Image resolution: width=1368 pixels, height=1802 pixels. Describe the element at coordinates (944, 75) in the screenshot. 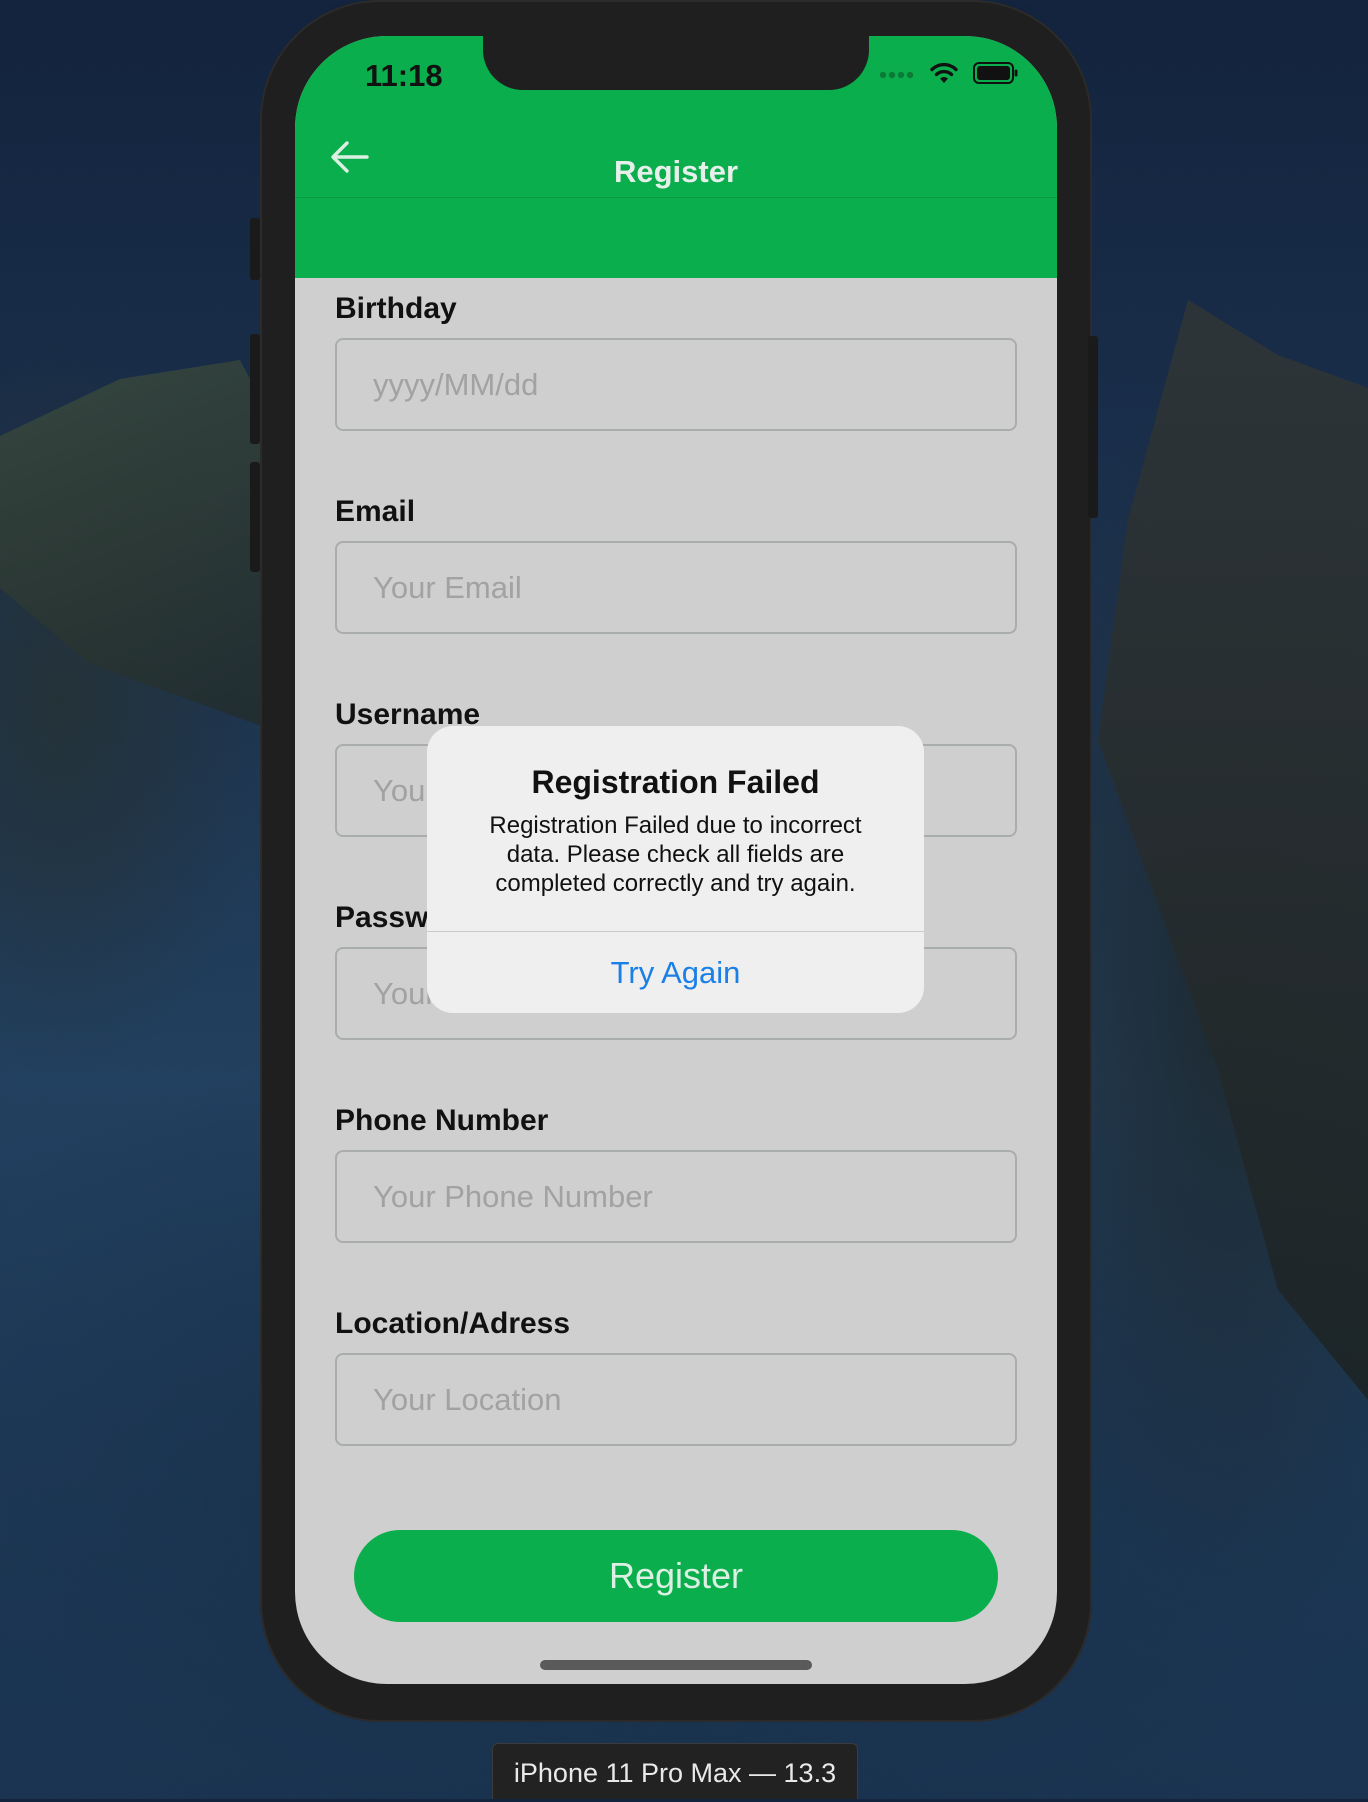

I see `wifi-icon` at that location.